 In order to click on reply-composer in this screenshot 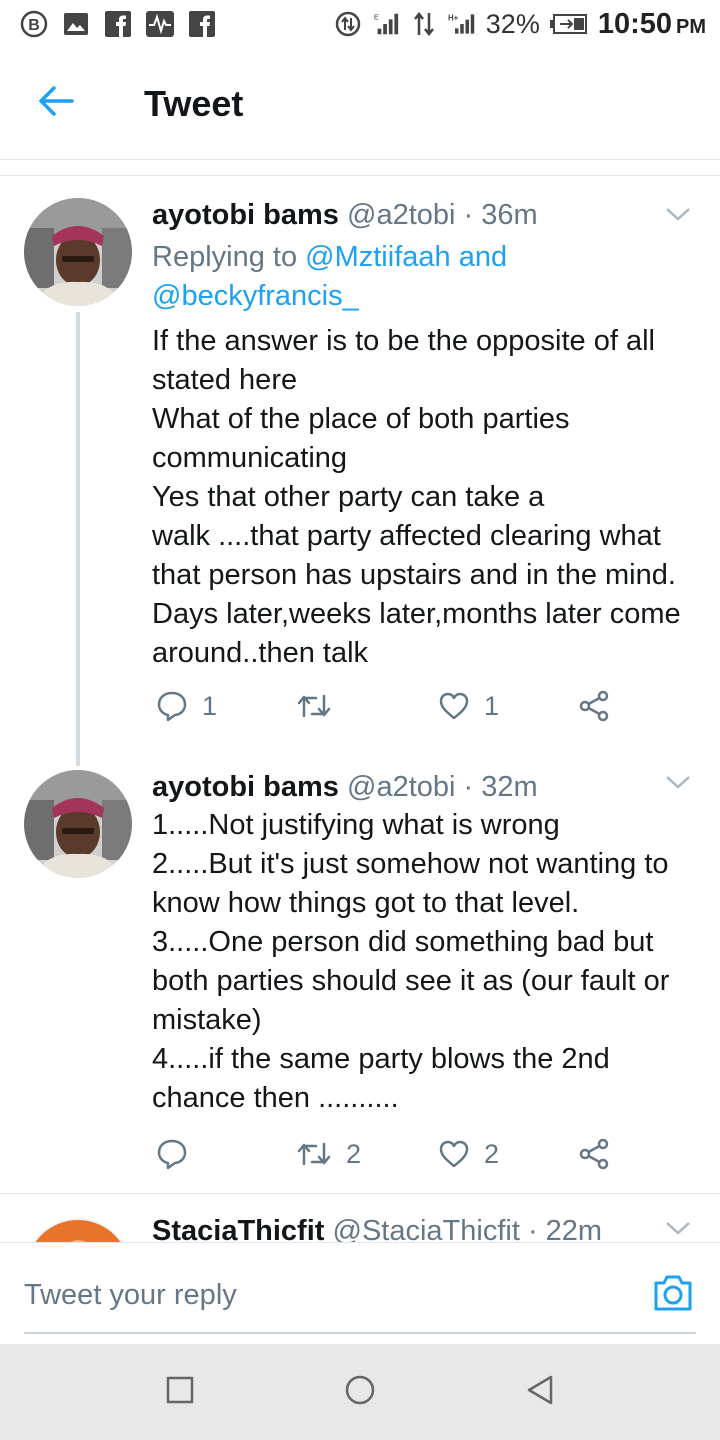, I will do `click(360, 1293)`.